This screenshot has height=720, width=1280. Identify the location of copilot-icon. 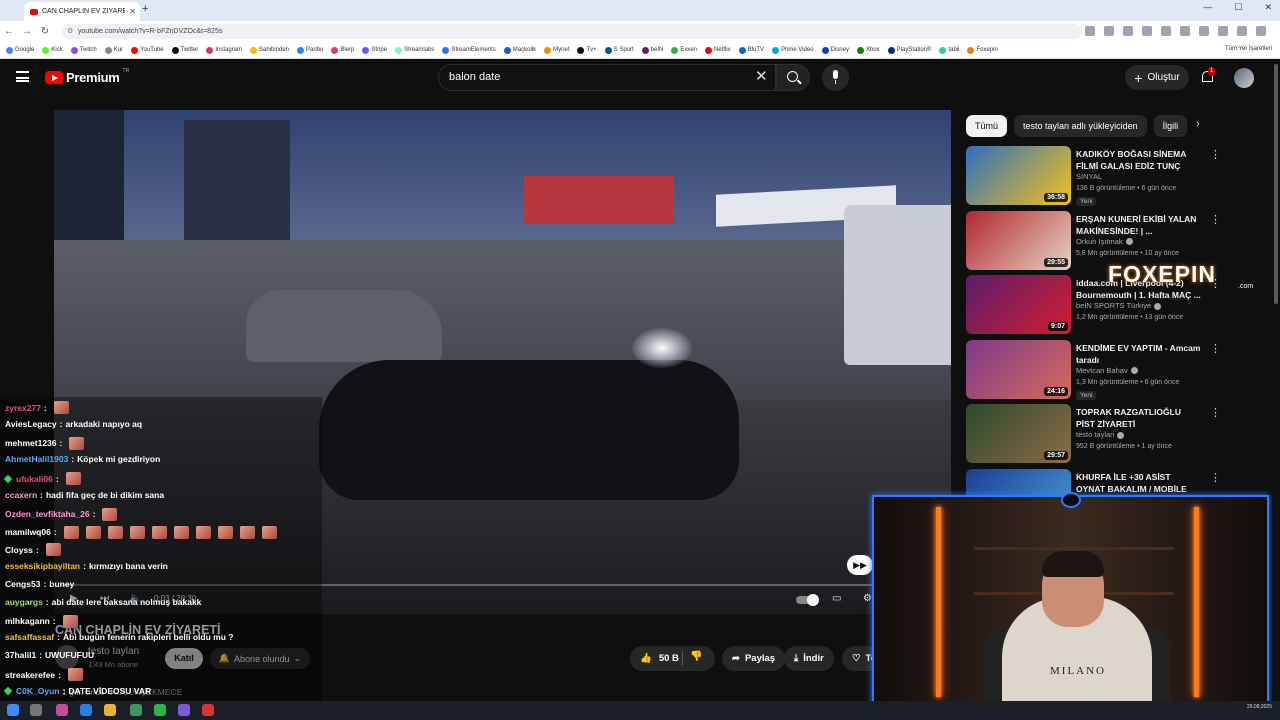
(62, 710).